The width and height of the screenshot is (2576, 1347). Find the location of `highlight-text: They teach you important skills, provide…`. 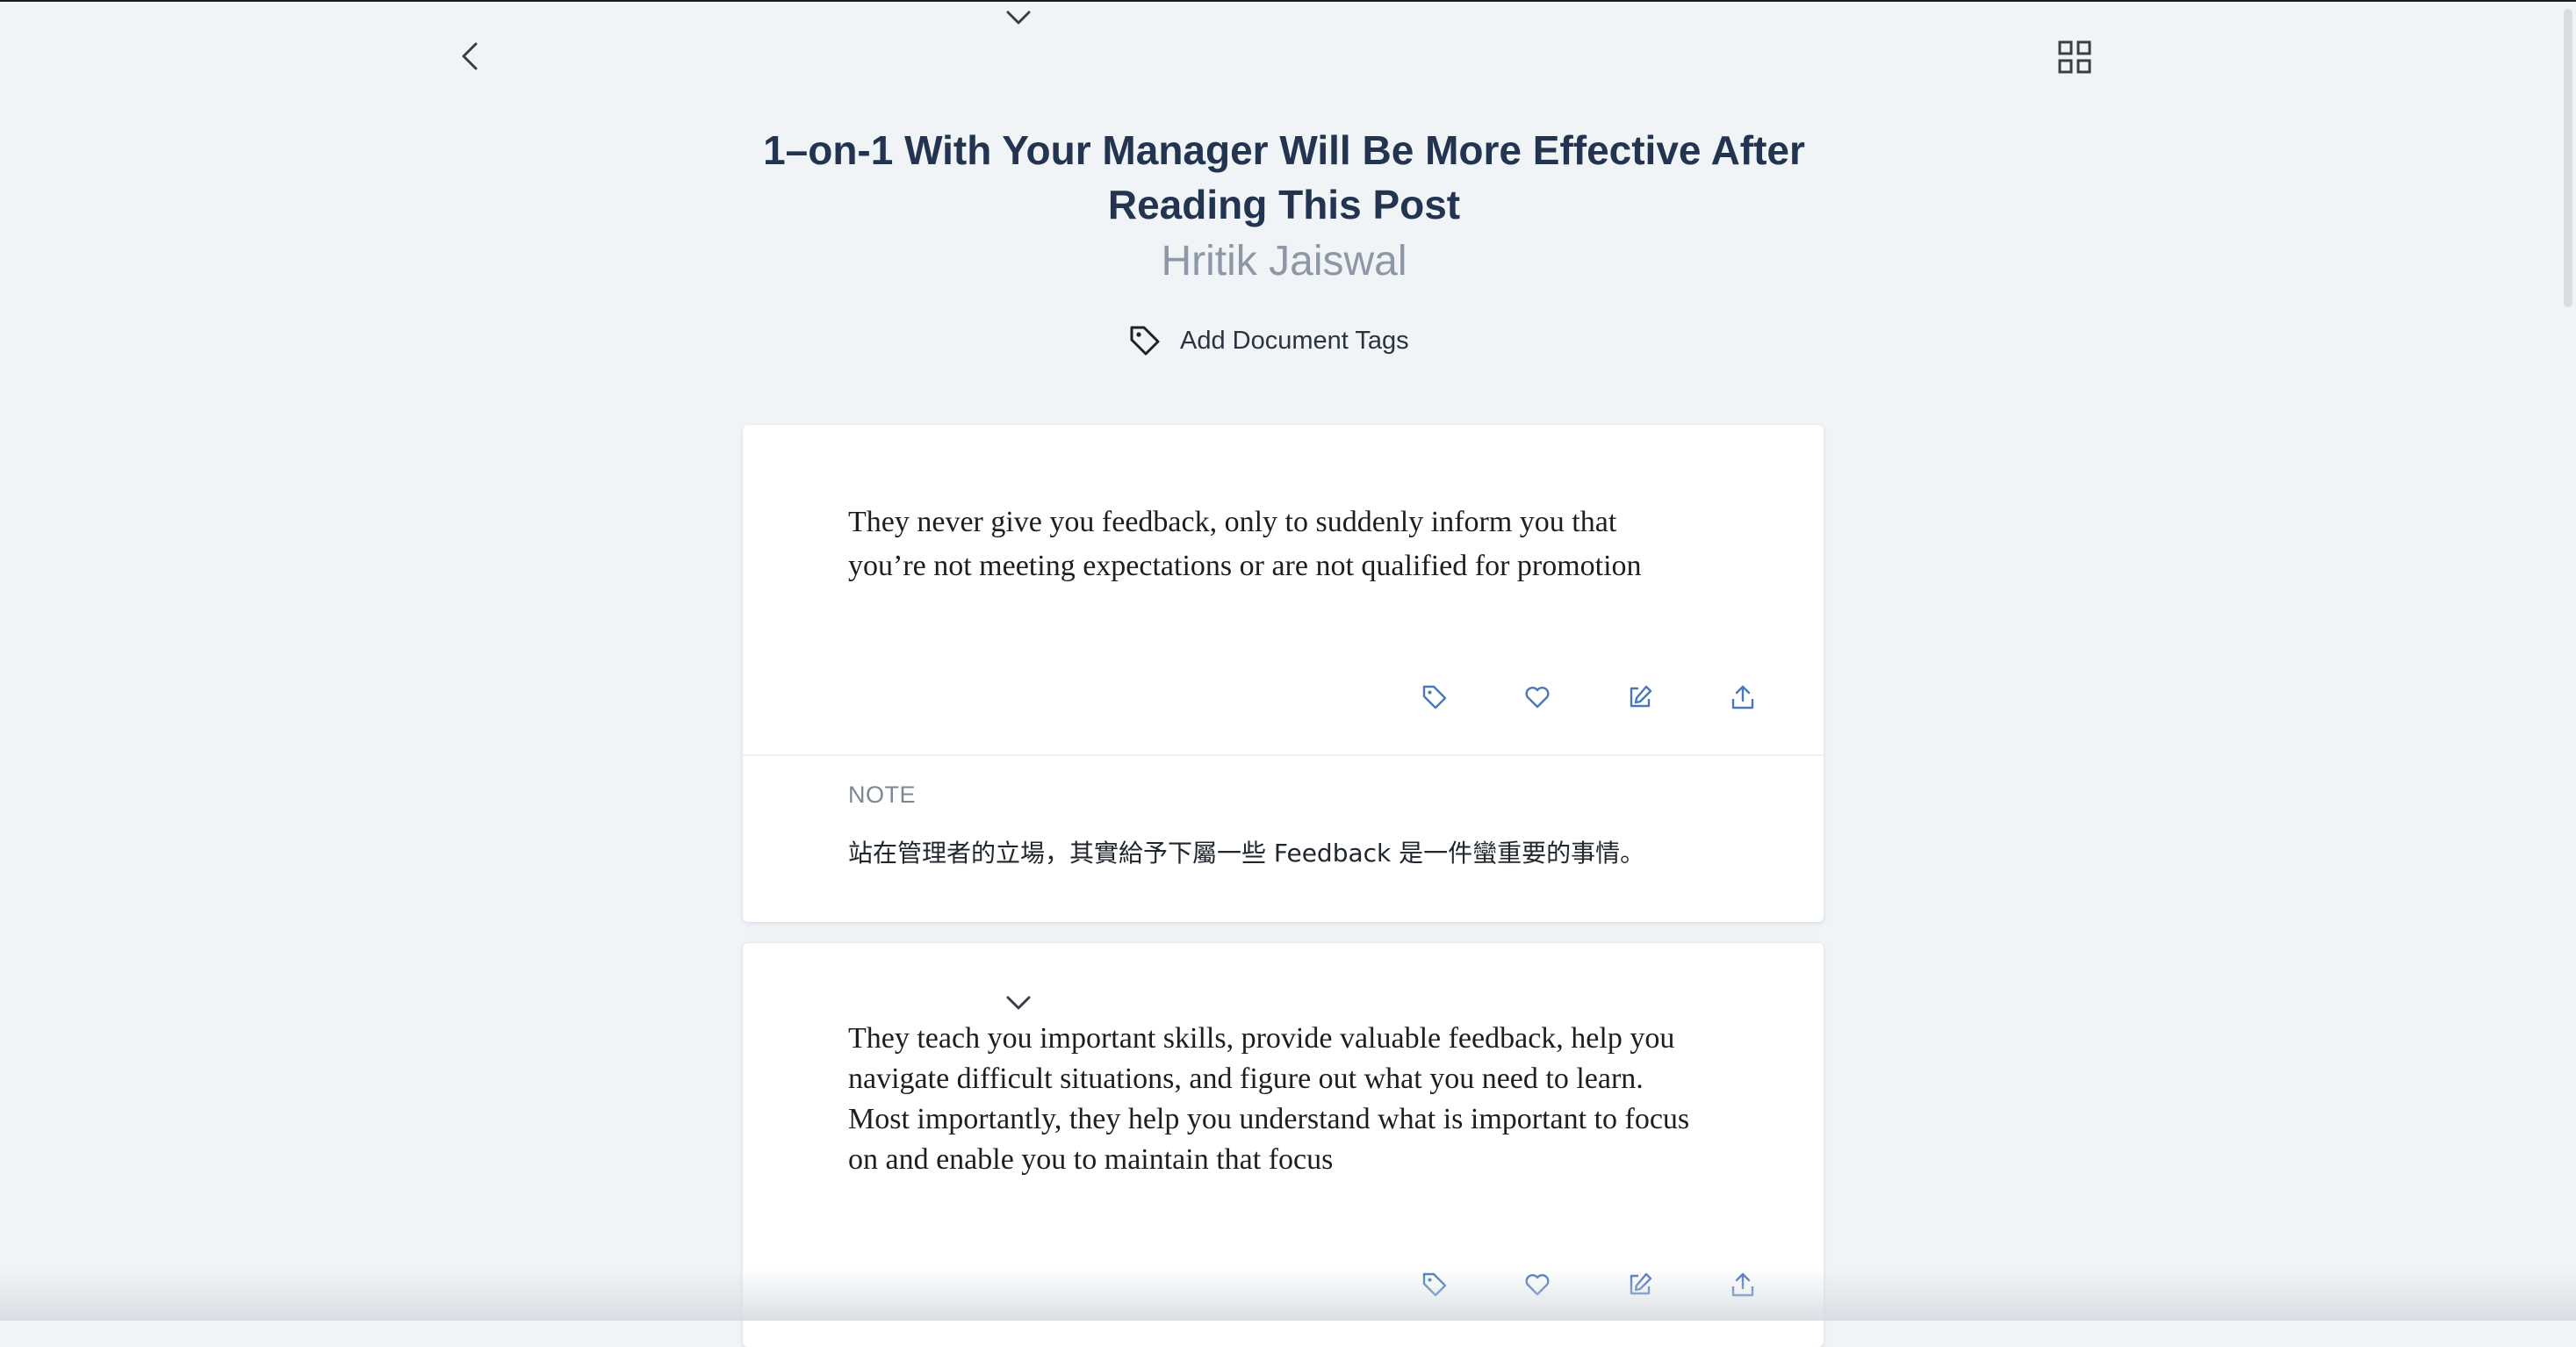

highlight-text: They teach you important skills, provide… is located at coordinates (1269, 1099).